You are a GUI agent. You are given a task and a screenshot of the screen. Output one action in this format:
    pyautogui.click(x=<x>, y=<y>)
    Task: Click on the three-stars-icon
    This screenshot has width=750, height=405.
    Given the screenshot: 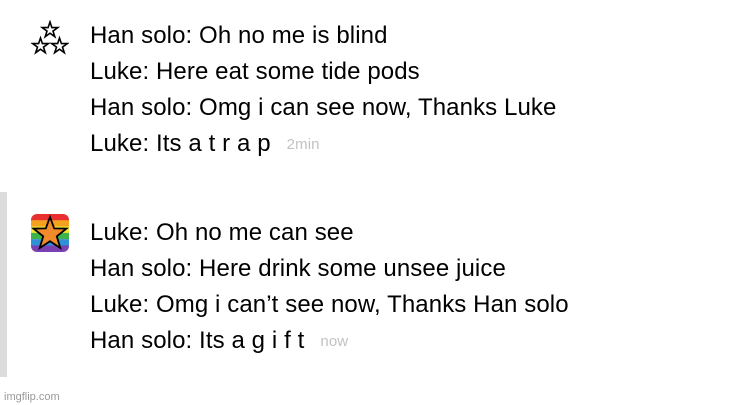 What is the action you would take?
    pyautogui.click(x=50, y=38)
    